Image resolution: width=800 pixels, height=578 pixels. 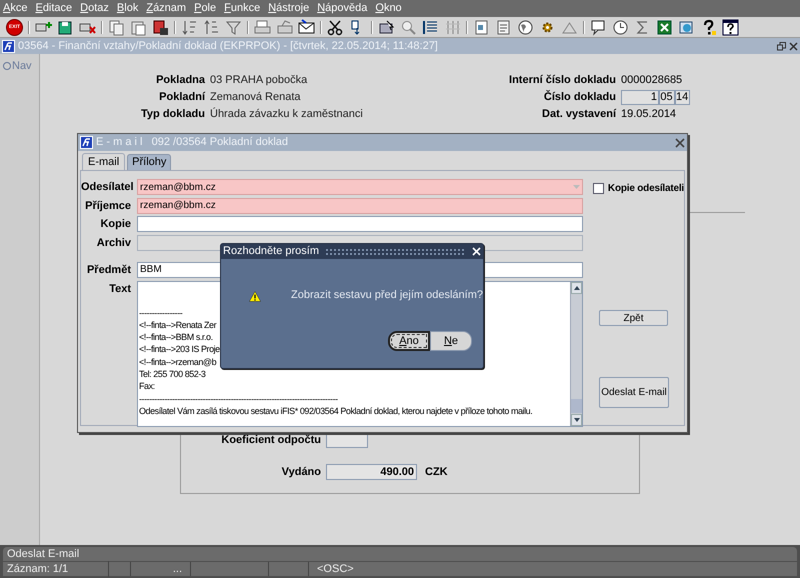 I want to click on field-value: 0000028685, so click(x=651, y=80).